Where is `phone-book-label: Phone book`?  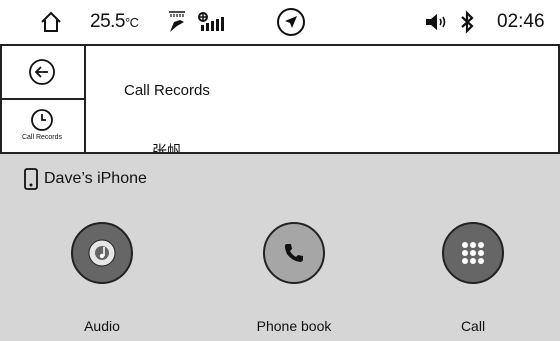
phone-book-label: Phone book is located at coordinates (294, 326).